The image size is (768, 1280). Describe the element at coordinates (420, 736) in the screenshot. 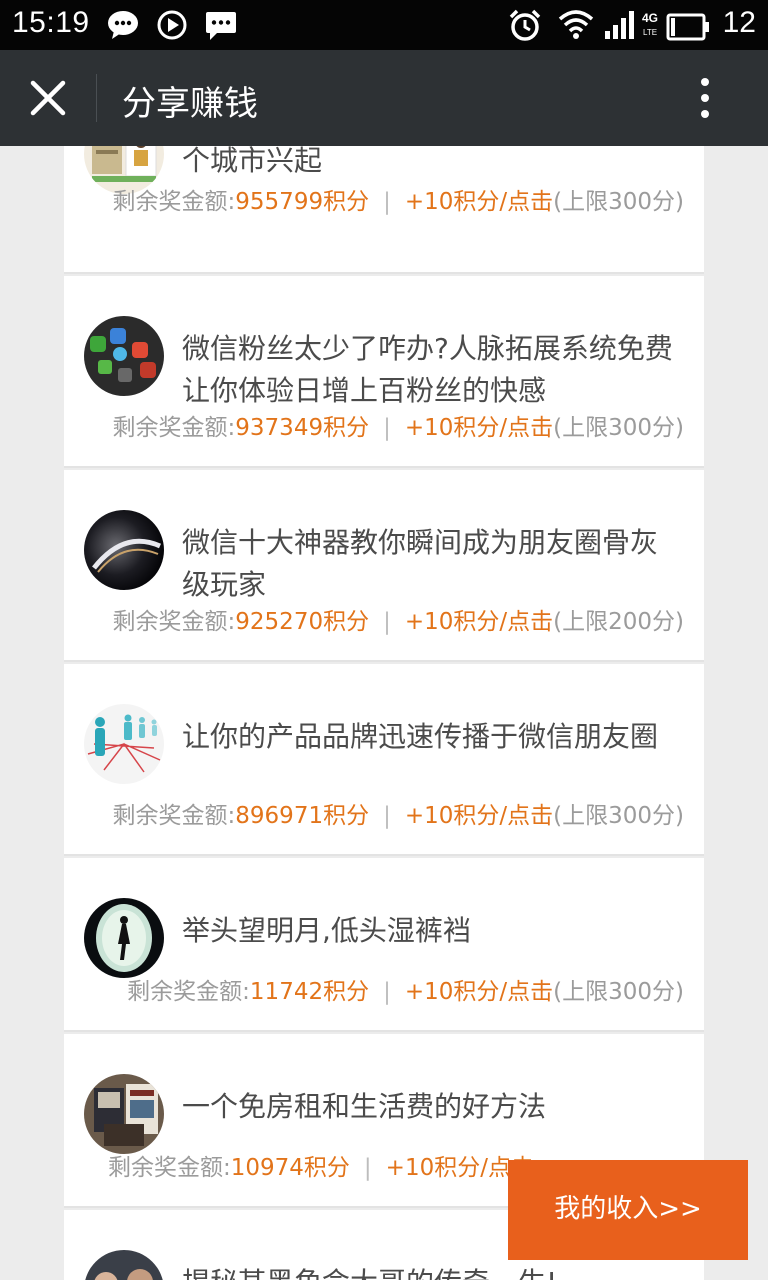

I see `item-title: 让你的产品品牌迅速传播于微信朋友圈` at that location.